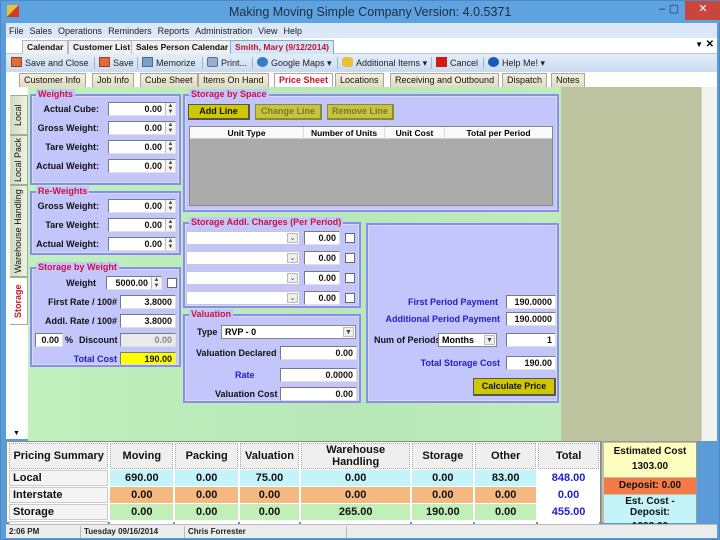  I want to click on menu-administration: Administration, so click(223, 30).